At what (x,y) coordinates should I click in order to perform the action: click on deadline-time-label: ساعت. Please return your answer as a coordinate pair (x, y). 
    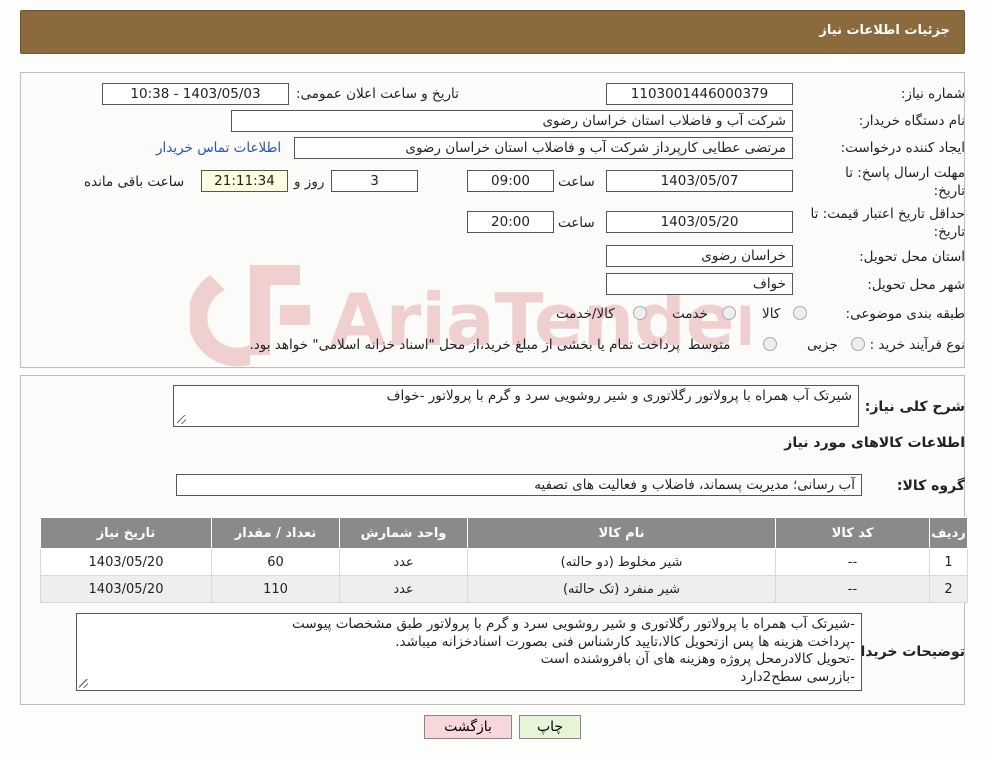
    Looking at the image, I should click on (576, 182).